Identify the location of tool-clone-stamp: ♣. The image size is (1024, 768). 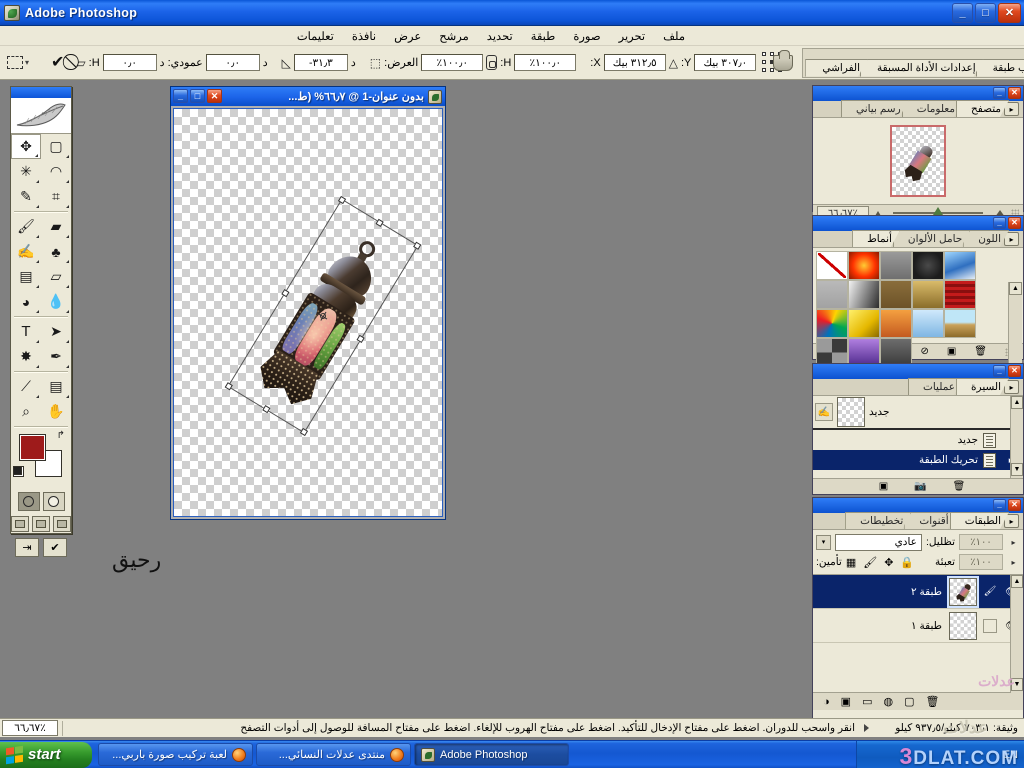
(56, 251).